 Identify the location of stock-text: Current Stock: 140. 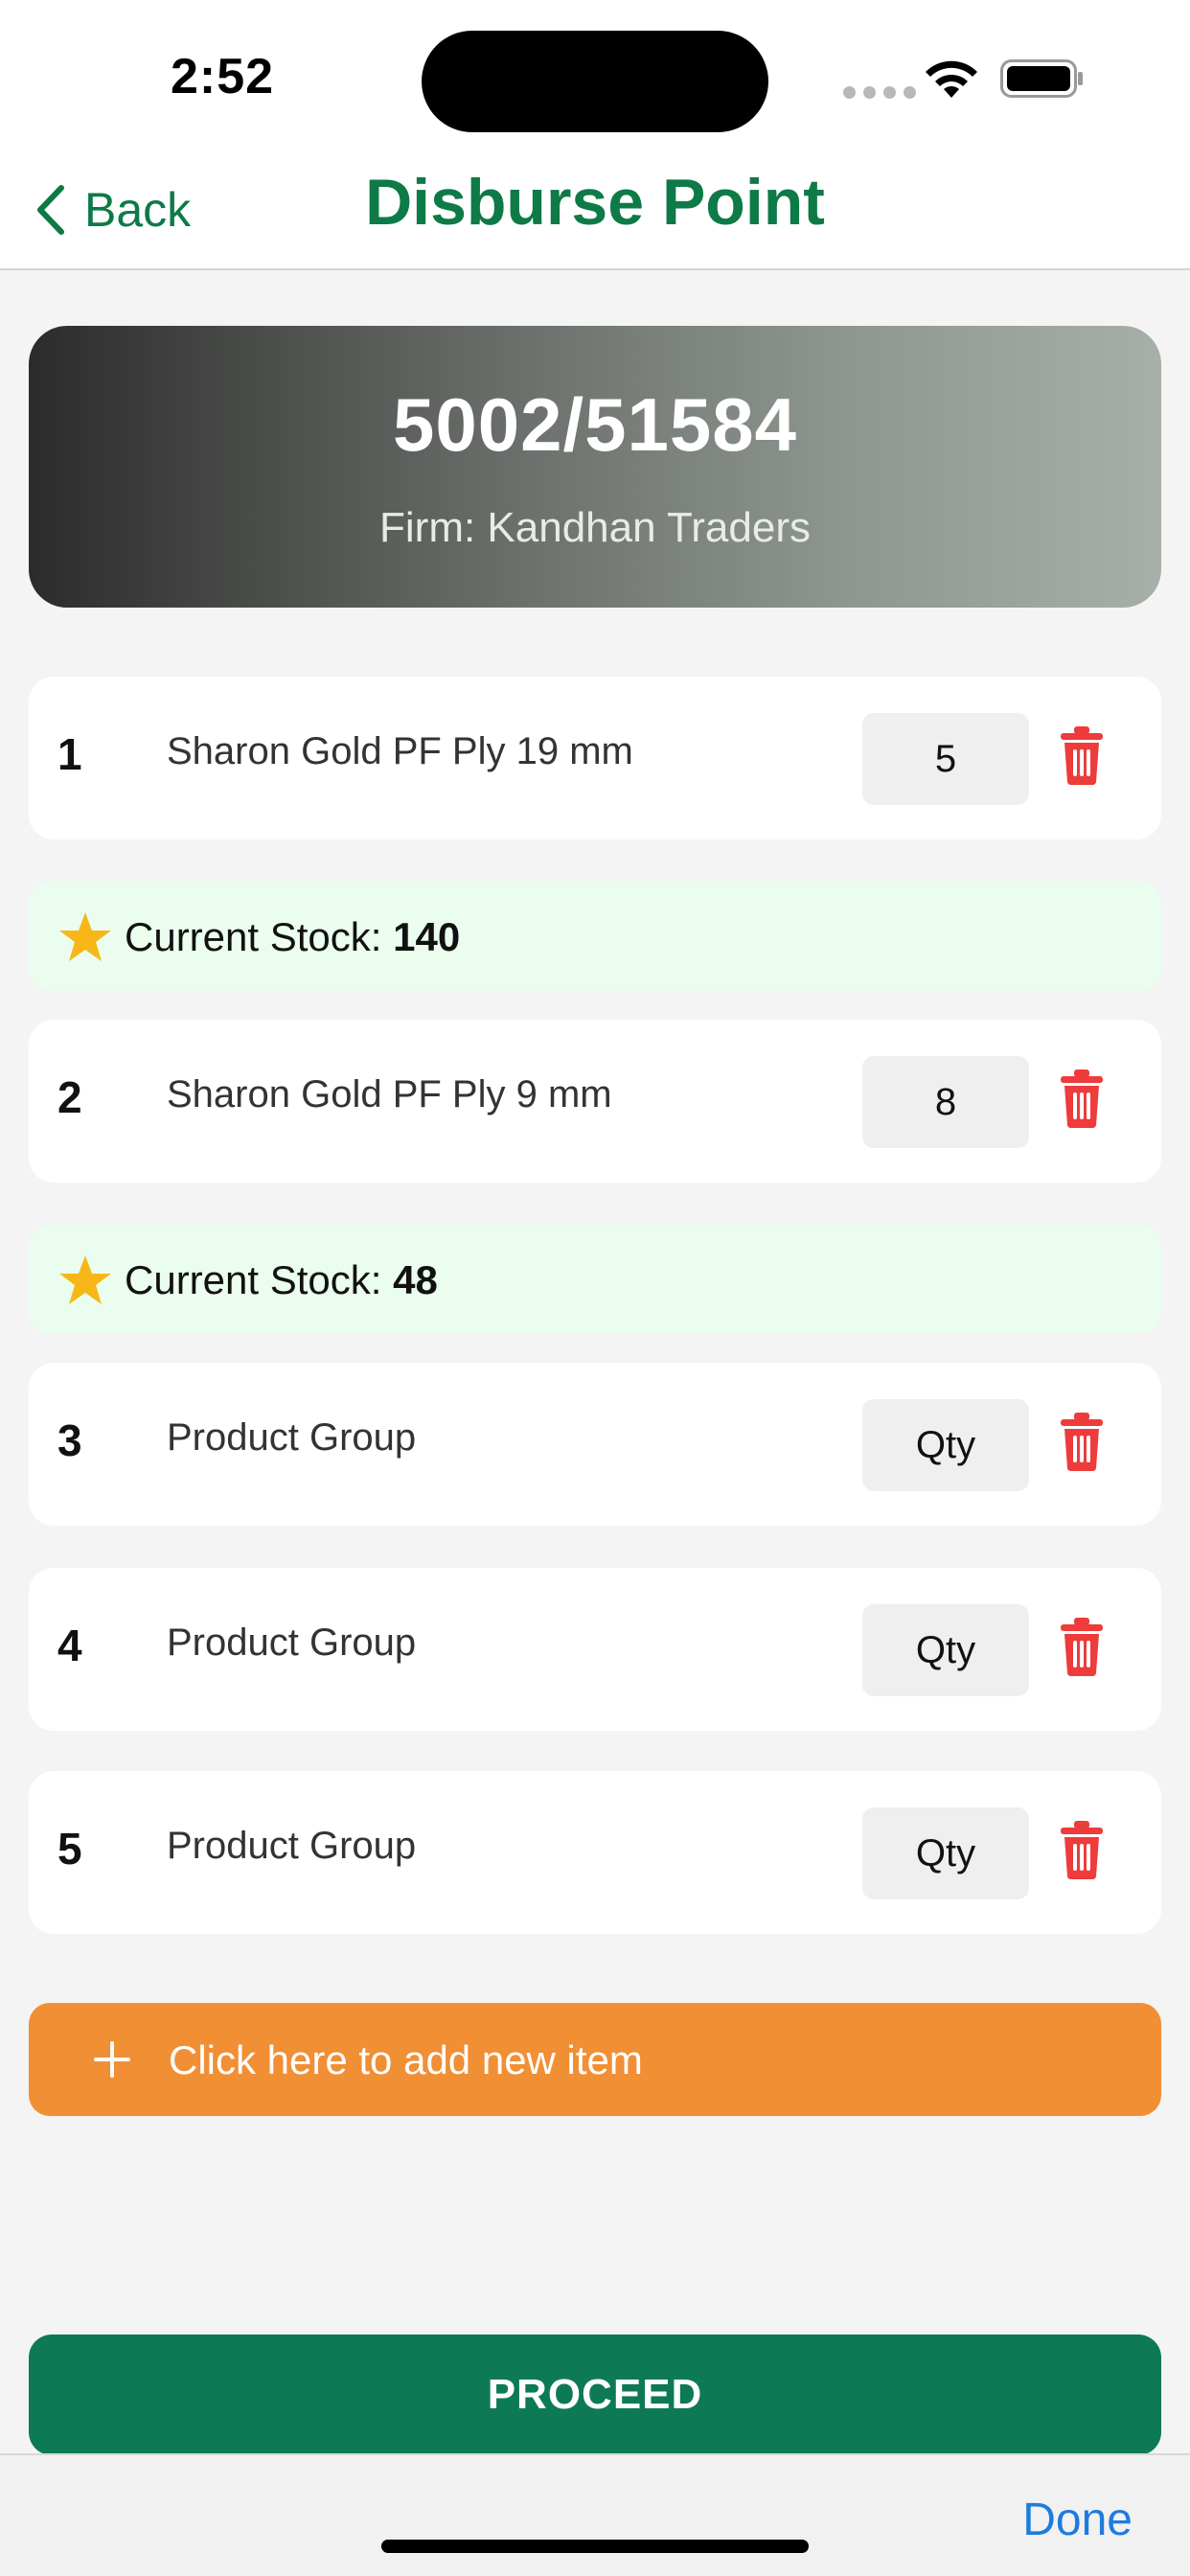
(293, 937).